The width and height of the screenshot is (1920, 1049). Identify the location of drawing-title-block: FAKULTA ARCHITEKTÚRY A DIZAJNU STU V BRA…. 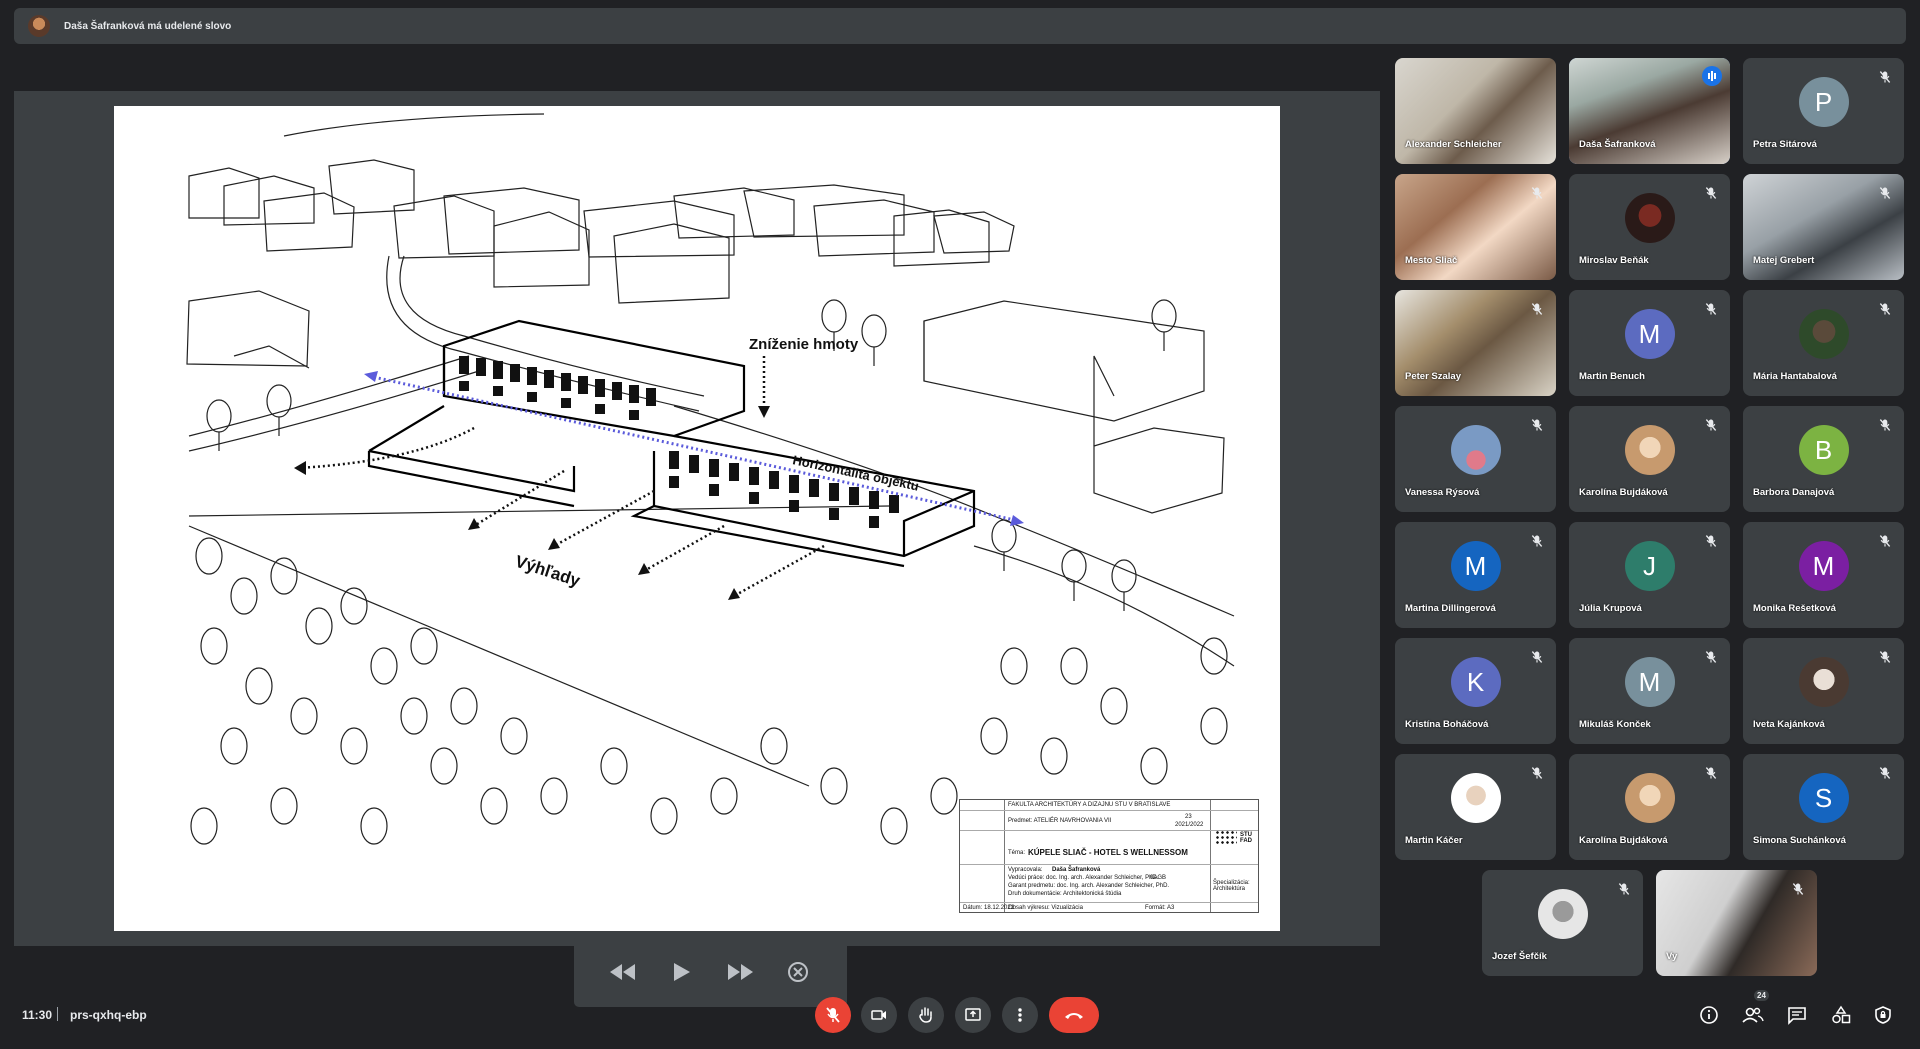
(1109, 856).